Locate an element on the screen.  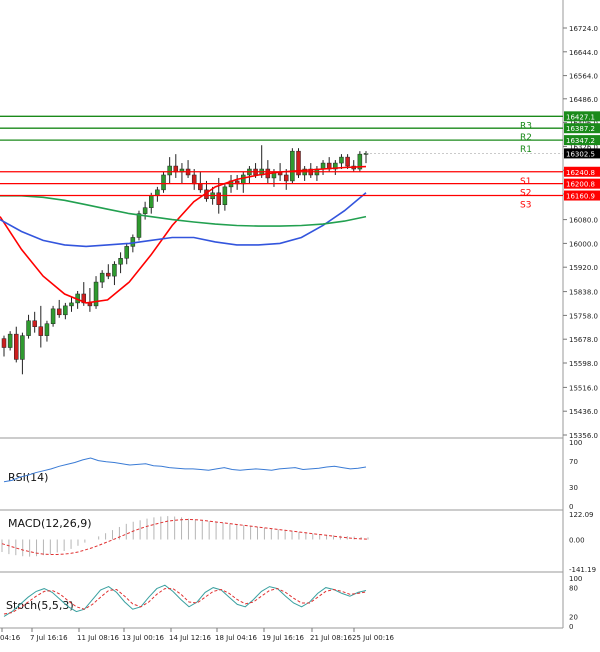
pivot-level-name: R2 is located at coordinates (526, 138).